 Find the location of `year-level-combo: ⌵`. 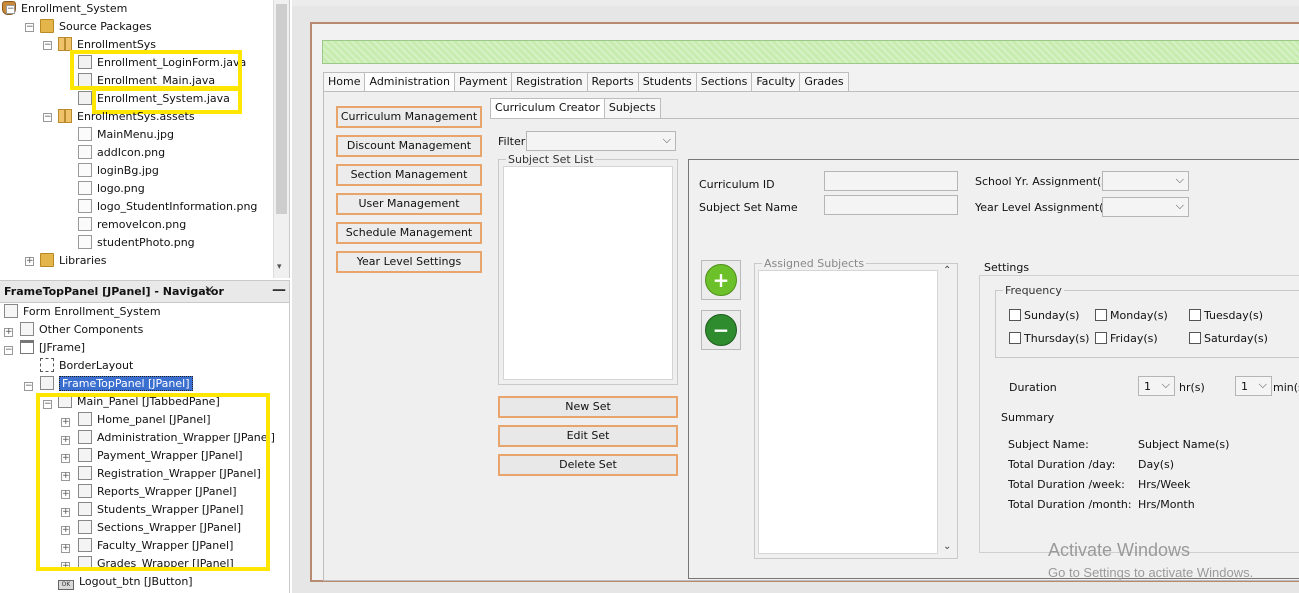

year-level-combo: ⌵ is located at coordinates (1145, 207).